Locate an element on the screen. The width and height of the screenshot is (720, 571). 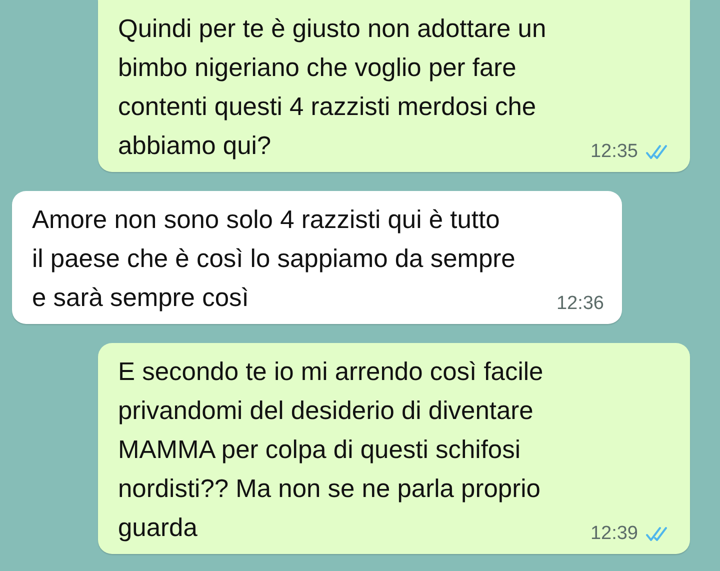
message-text: Amore non sono solo 4 razzisti qui è tutto il paese che è così lo sappiamo da sempre e sarà sempre così is located at coordinates (274, 259).